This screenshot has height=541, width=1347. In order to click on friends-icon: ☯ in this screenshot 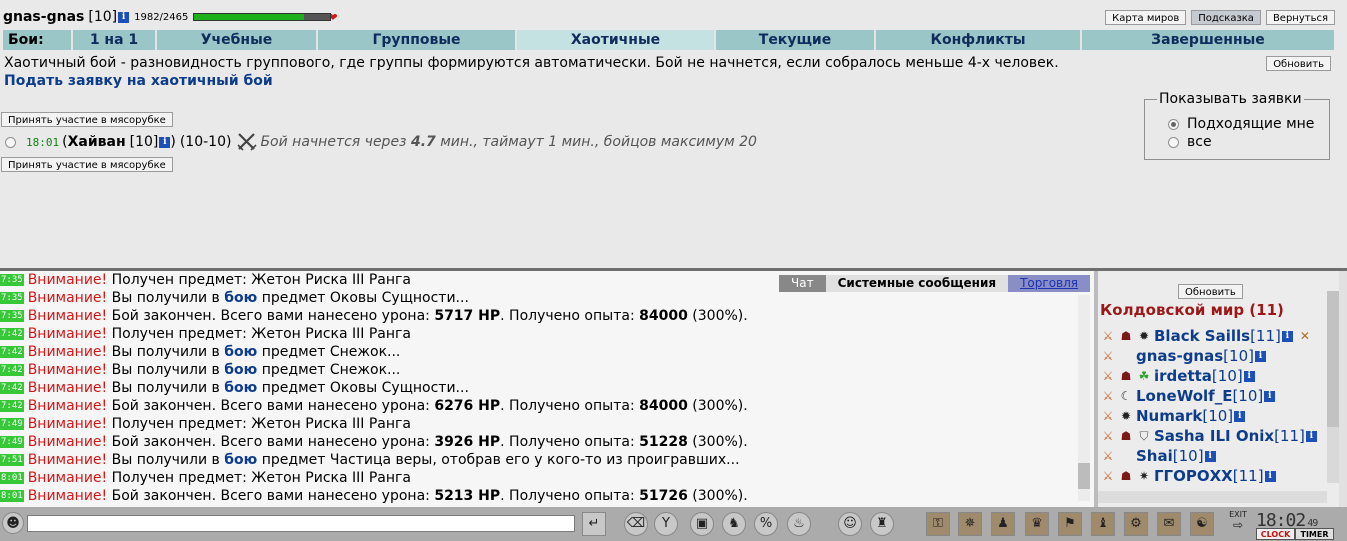, I will do `click(1202, 524)`.